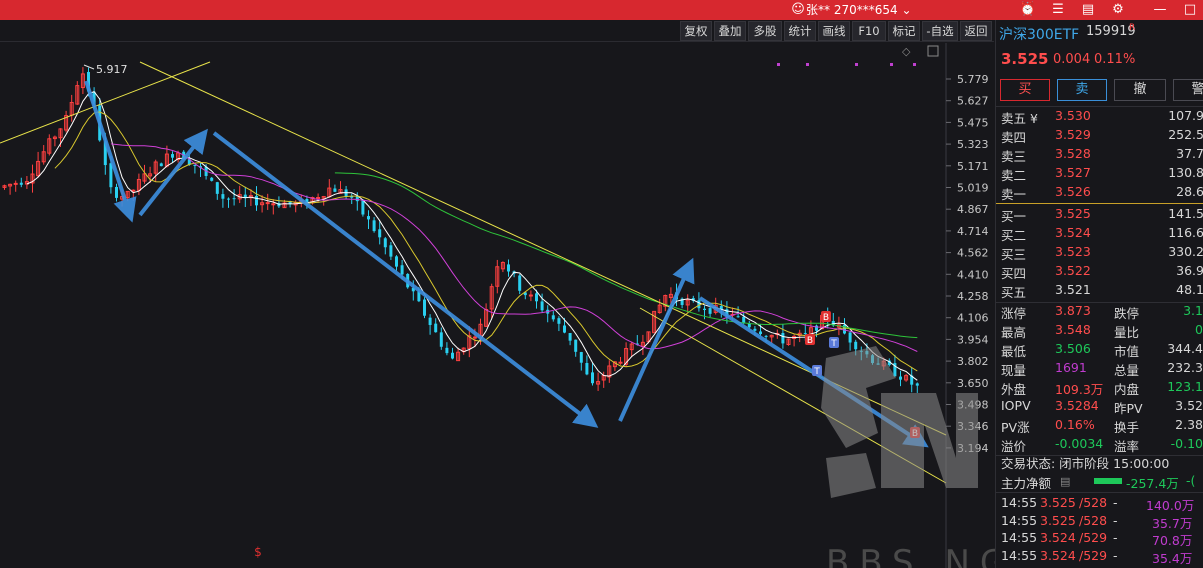 Image resolution: width=1203 pixels, height=568 pixels. What do you see at coordinates (1073, 232) in the screenshot?
I see `bid-price: 3.524` at bounding box center [1073, 232].